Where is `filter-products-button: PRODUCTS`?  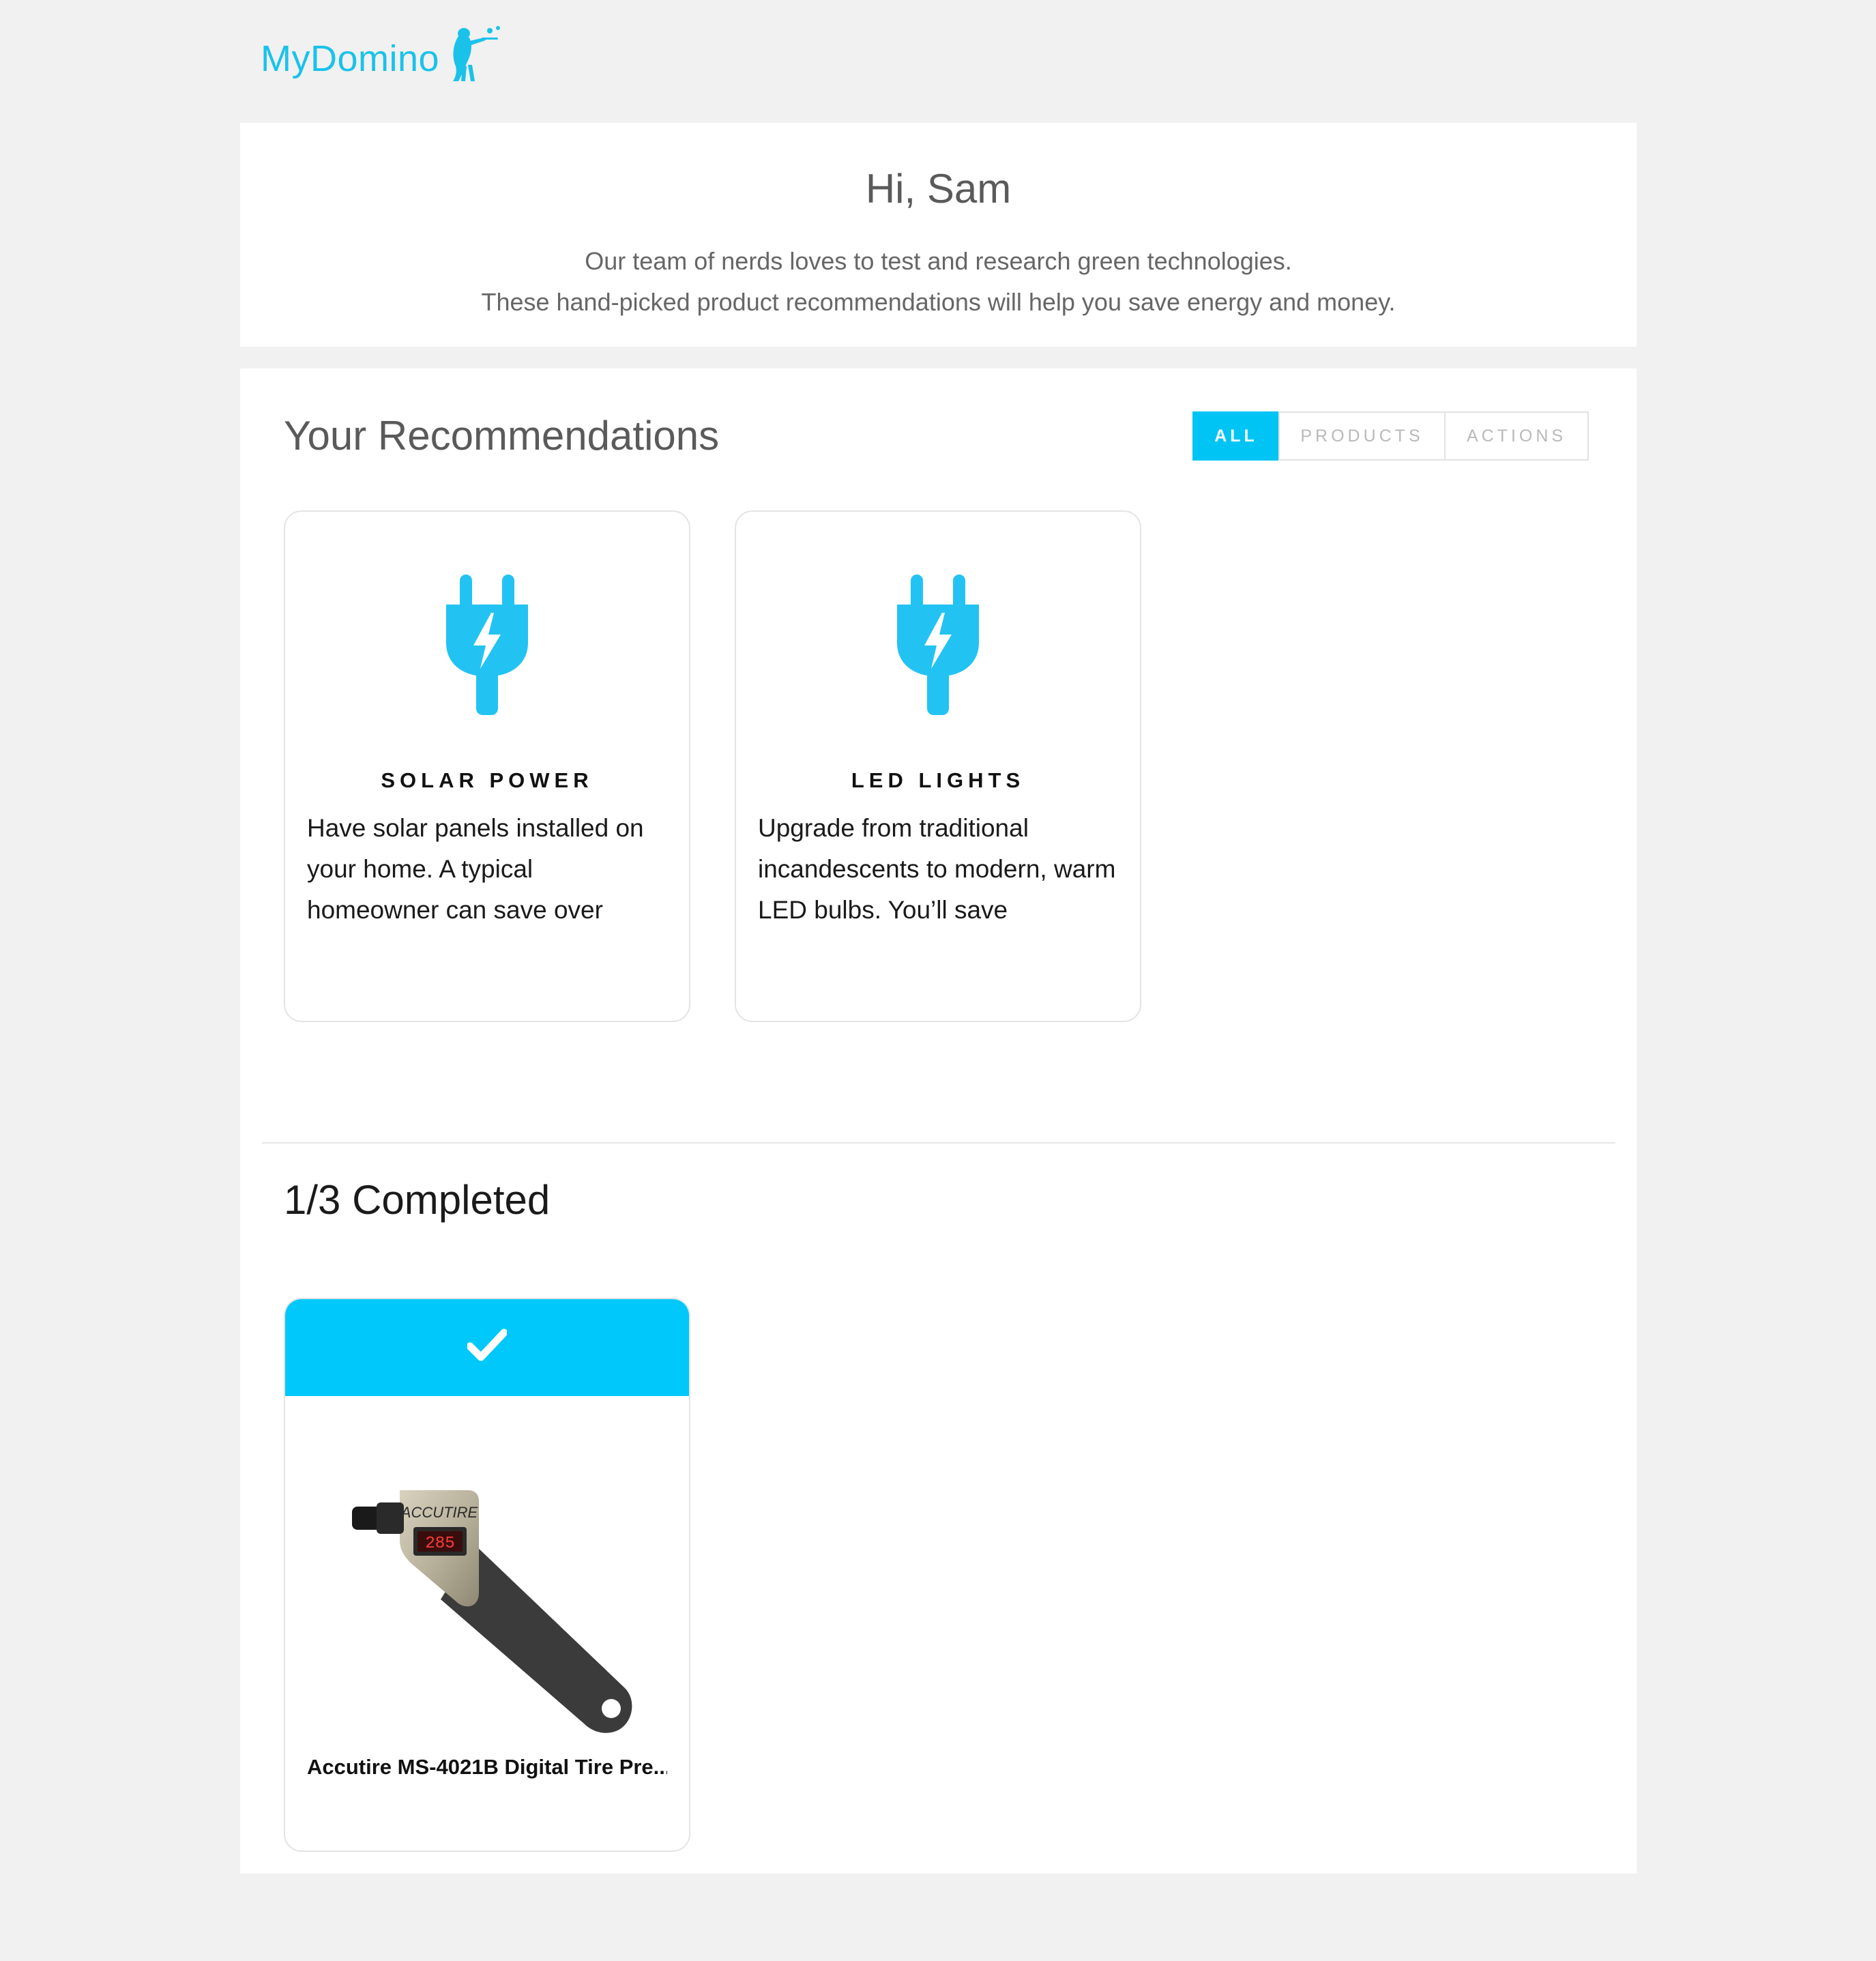 filter-products-button: PRODUCTS is located at coordinates (1362, 436).